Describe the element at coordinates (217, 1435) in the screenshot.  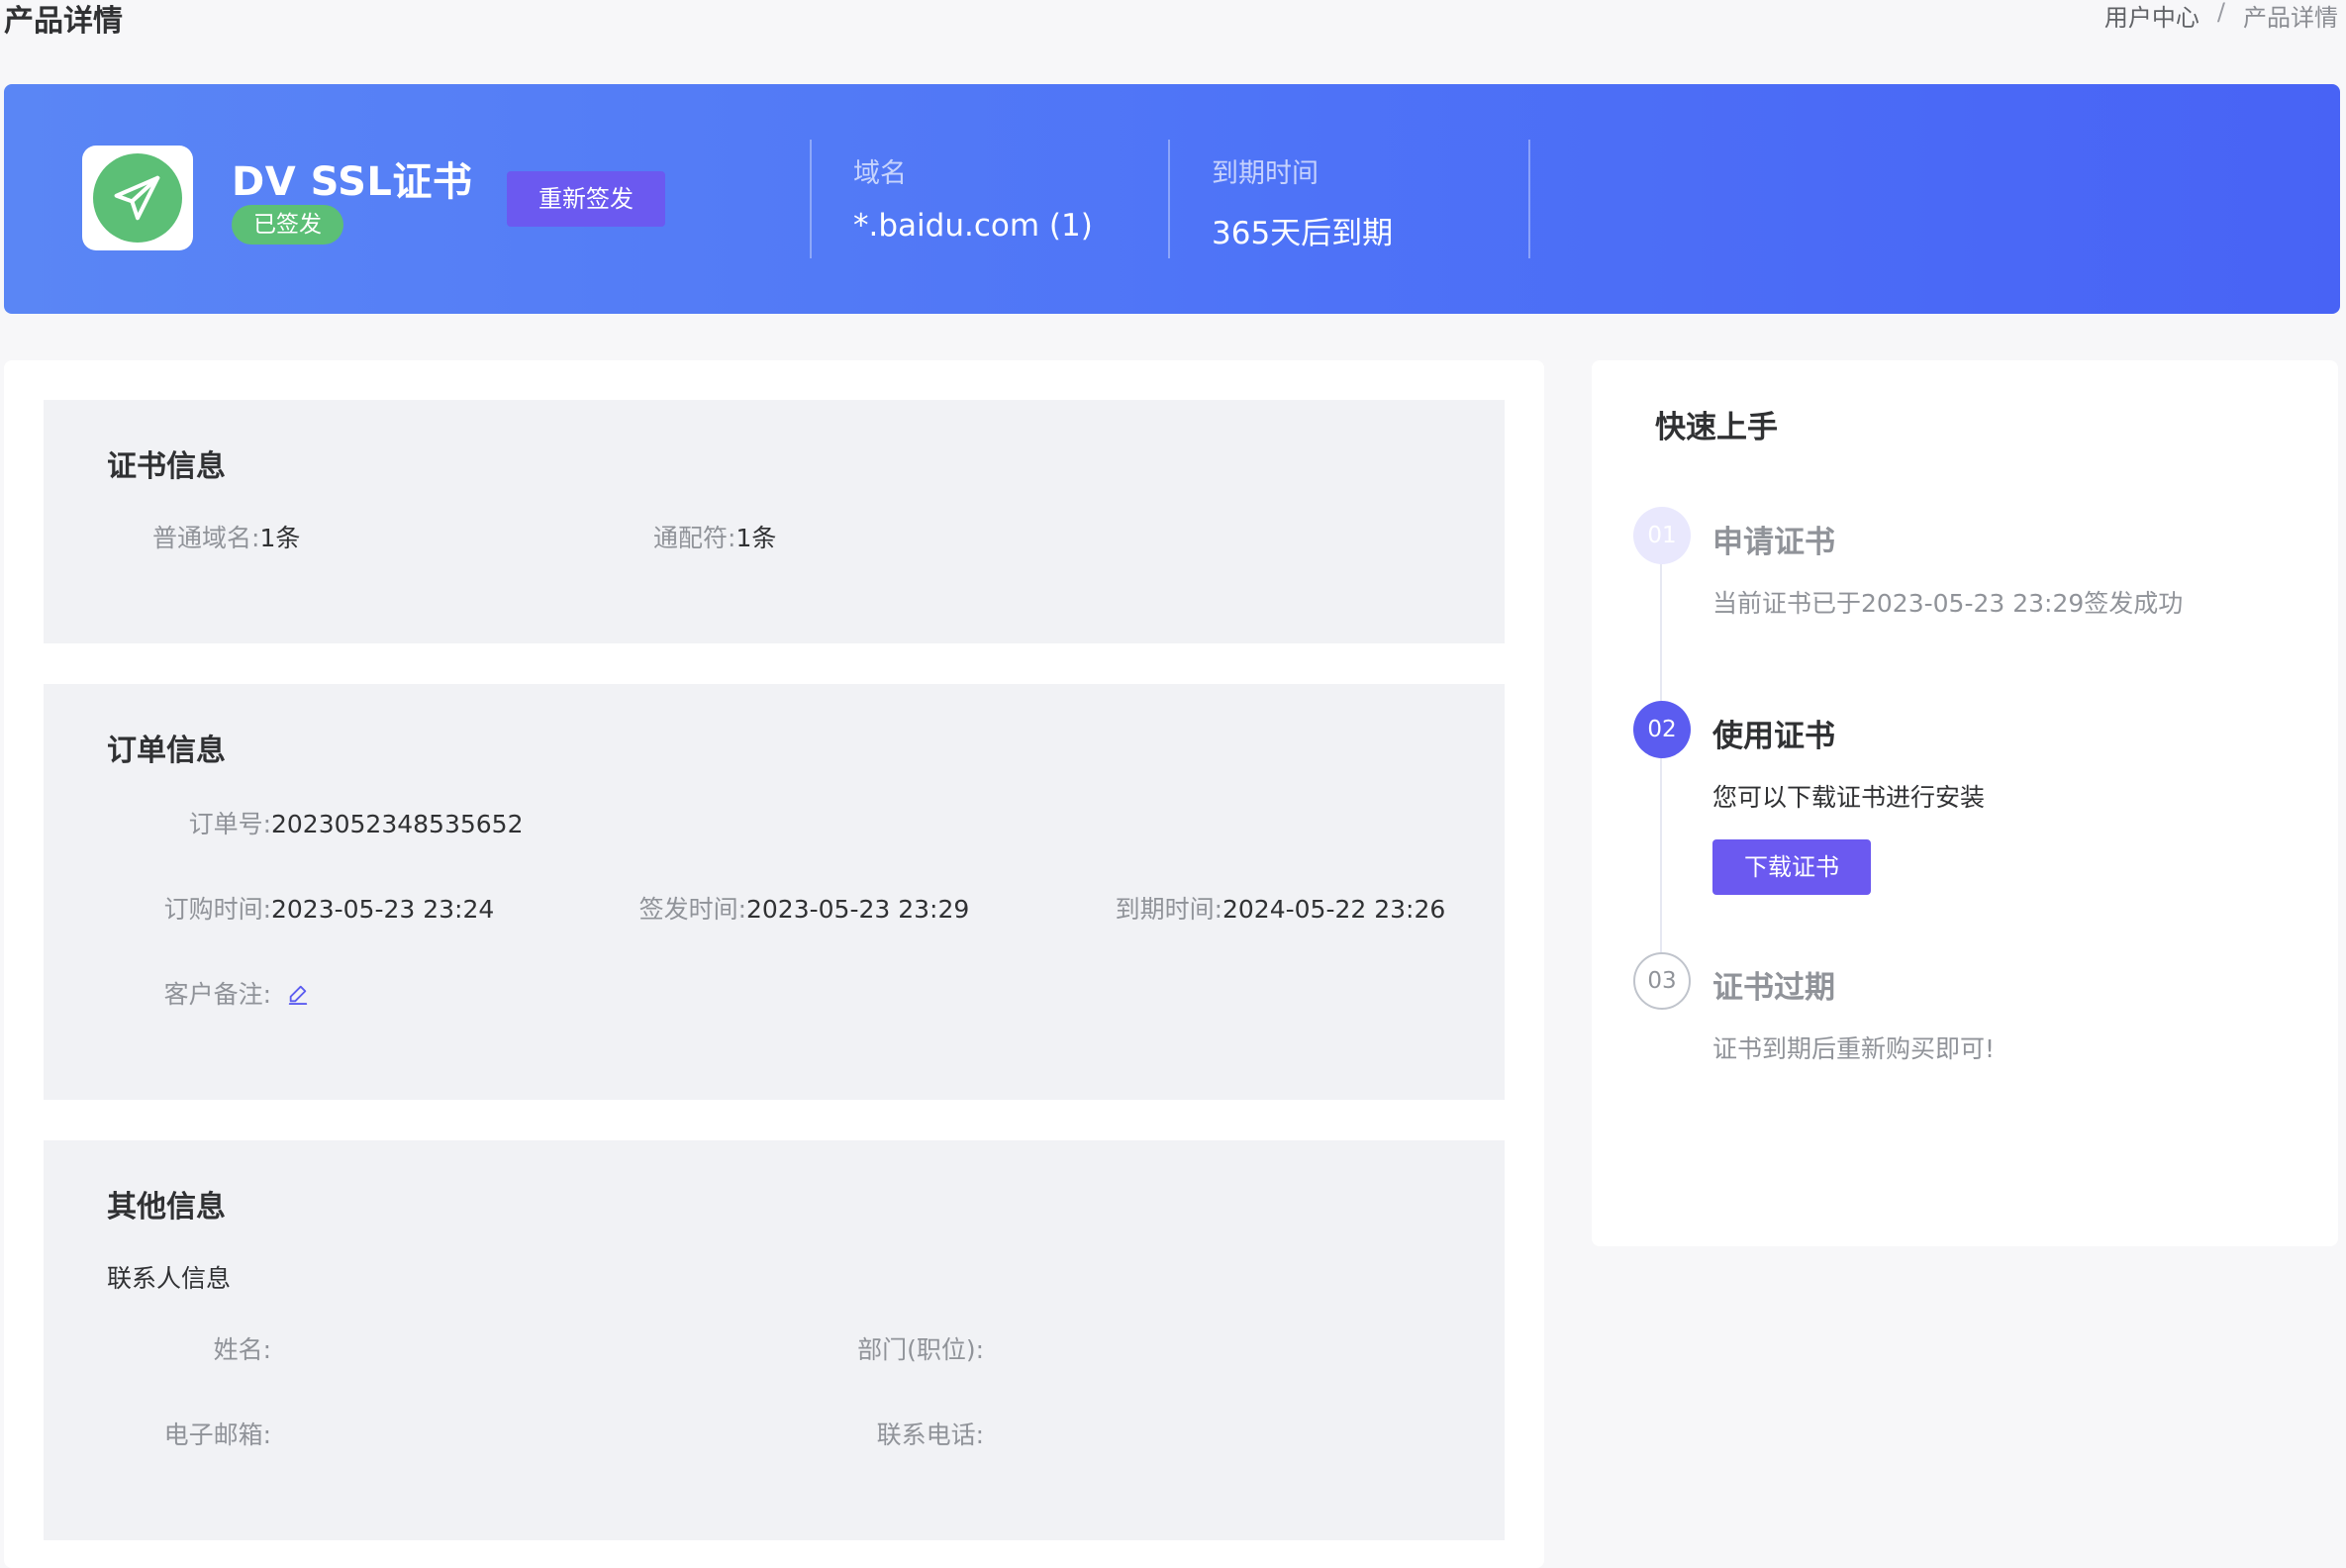
I see `field-label: 电子邮箱:` at that location.